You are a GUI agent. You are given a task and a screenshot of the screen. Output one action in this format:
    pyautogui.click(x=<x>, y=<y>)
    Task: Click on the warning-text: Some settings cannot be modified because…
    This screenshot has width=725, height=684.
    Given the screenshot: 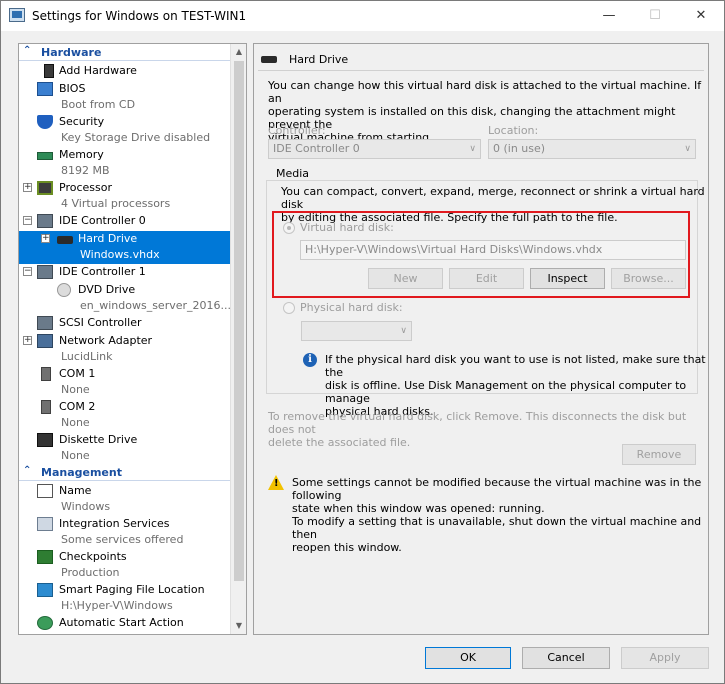 What is the action you would take?
    pyautogui.click(x=497, y=515)
    